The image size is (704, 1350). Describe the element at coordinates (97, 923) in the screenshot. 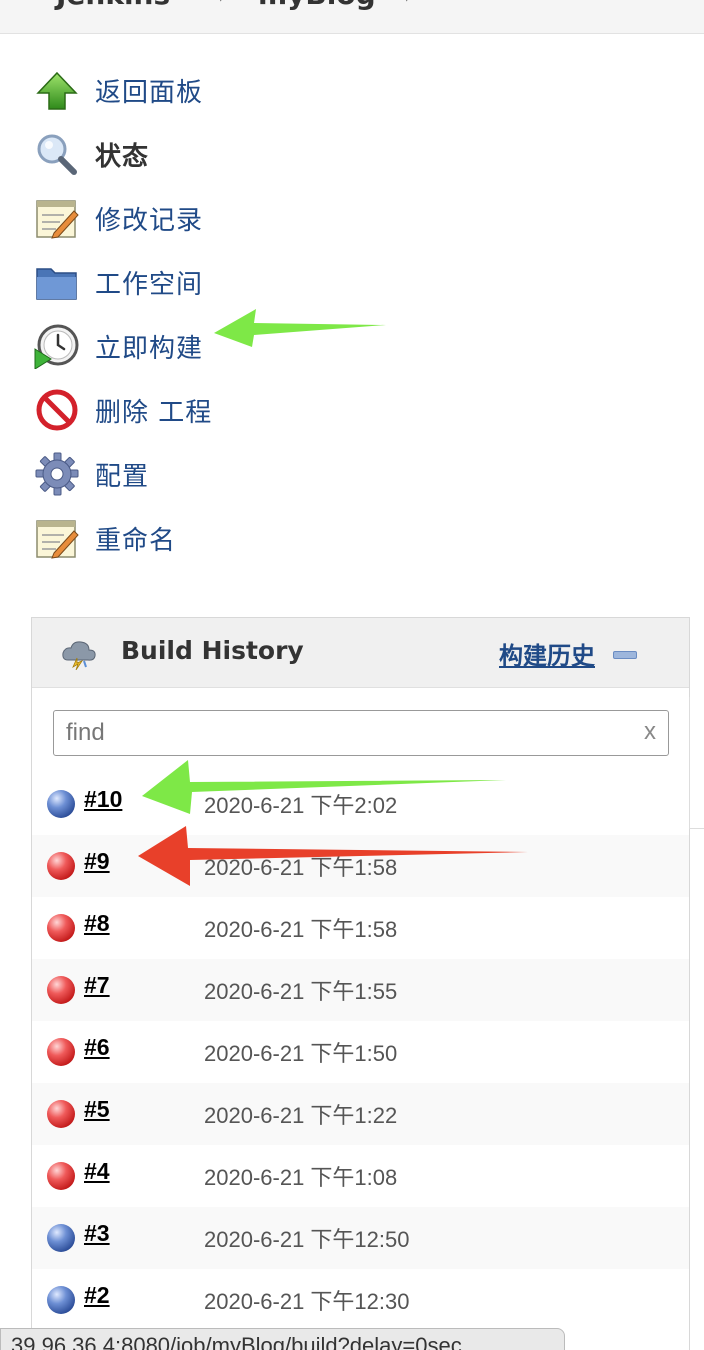

I see `build-number-link: #8` at that location.